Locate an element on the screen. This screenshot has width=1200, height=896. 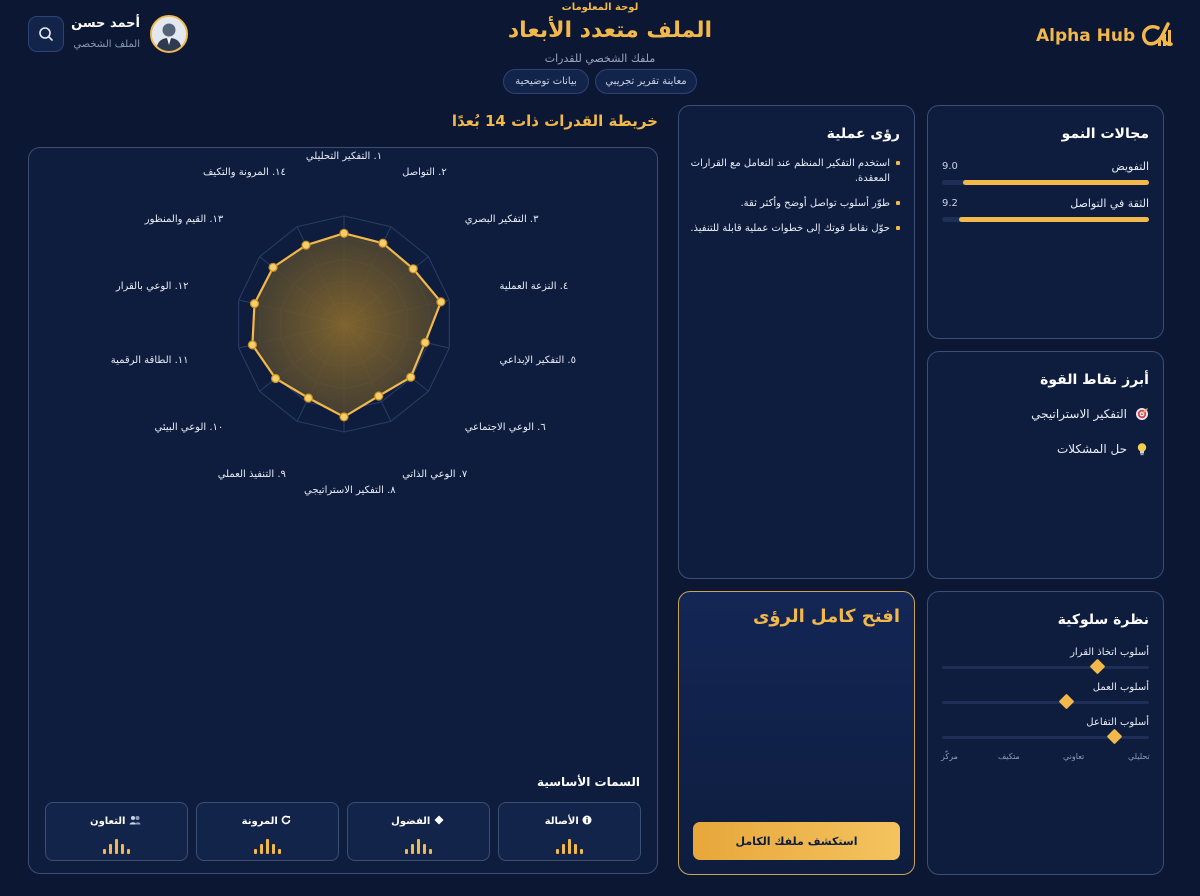
slider-label: أسلوب اتخاذ القرار is located at coordinates (1109, 652).